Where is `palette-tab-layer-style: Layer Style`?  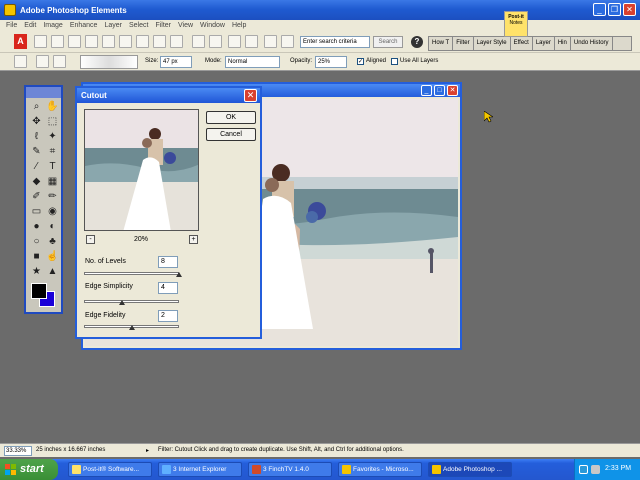 palette-tab-layer-style: Layer Style is located at coordinates (492, 43).